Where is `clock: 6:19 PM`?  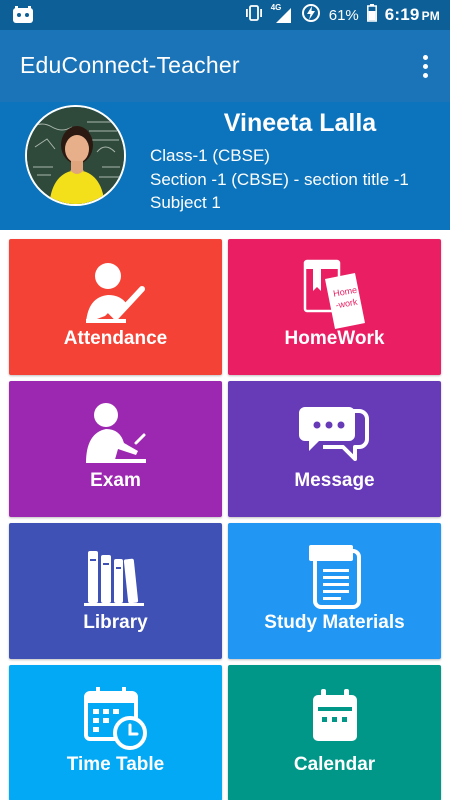 clock: 6:19 PM is located at coordinates (412, 15).